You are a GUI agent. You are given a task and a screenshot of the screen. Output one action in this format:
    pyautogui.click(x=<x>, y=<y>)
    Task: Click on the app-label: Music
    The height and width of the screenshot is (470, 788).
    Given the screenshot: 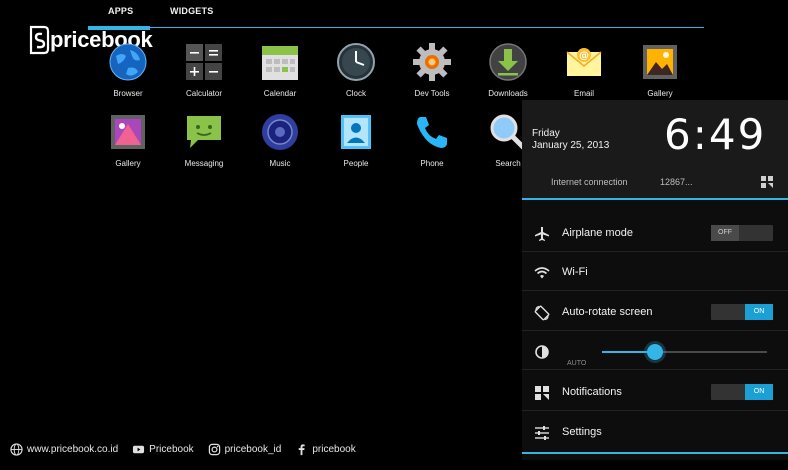 What is the action you would take?
    pyautogui.click(x=280, y=163)
    